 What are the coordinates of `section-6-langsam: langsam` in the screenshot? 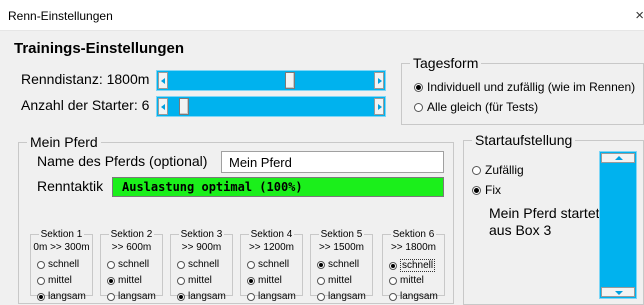 It's located at (413, 296).